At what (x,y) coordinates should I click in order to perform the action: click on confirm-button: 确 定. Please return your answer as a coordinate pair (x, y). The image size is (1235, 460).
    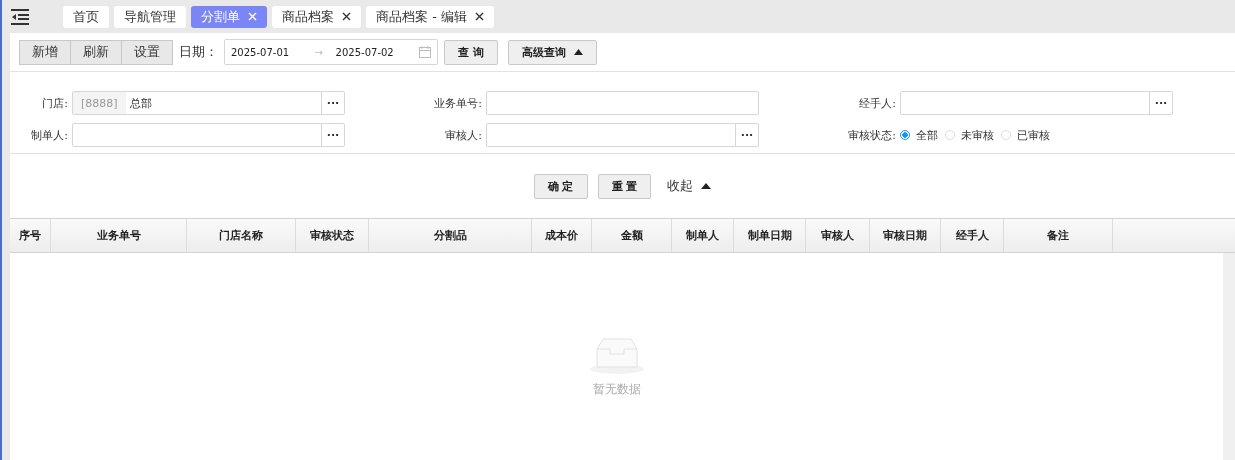
    Looking at the image, I should click on (560, 186).